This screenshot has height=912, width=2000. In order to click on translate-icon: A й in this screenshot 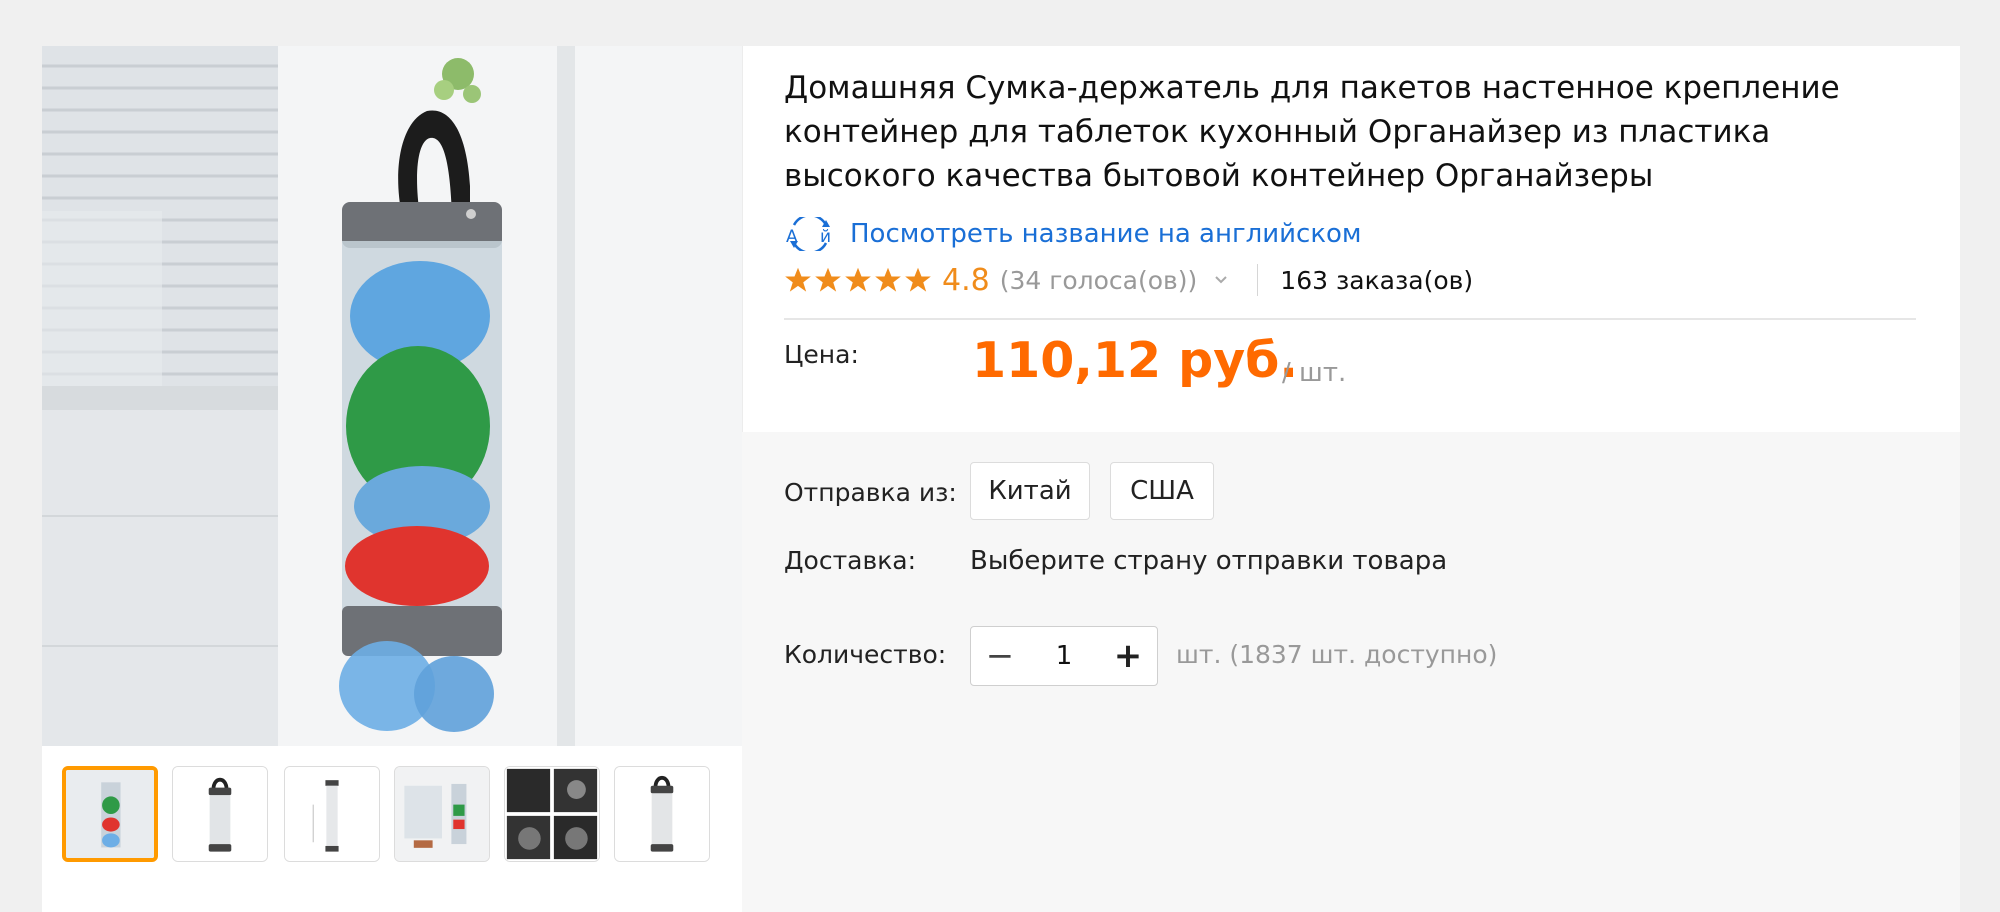, I will do `click(808, 234)`.